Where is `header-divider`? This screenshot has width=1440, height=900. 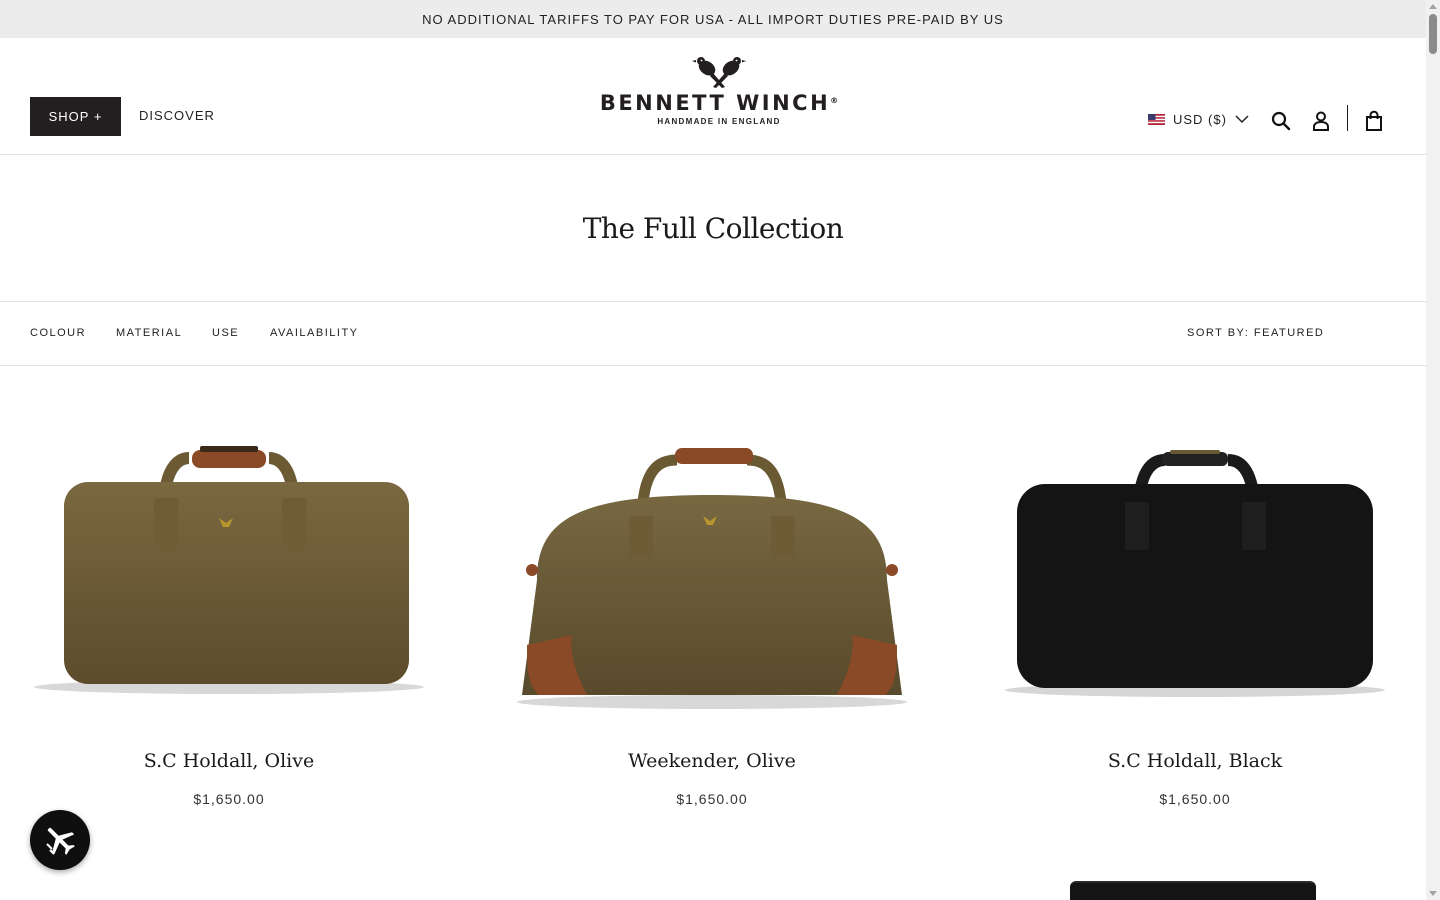 header-divider is located at coordinates (1347, 118).